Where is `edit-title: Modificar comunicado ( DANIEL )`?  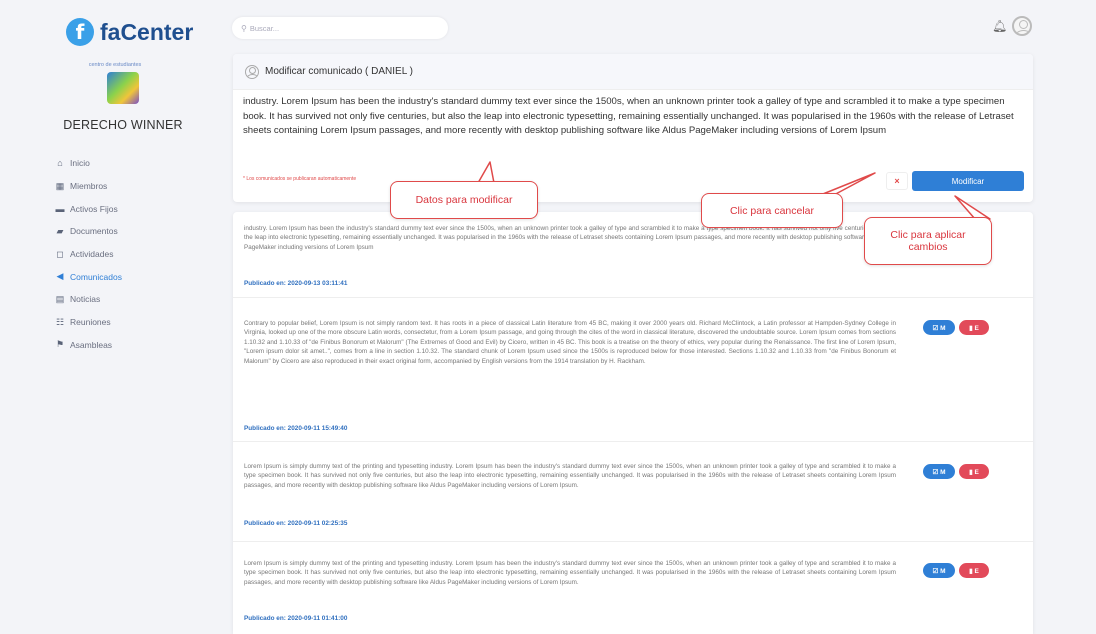 edit-title: Modificar comunicado ( DANIEL ) is located at coordinates (339, 71).